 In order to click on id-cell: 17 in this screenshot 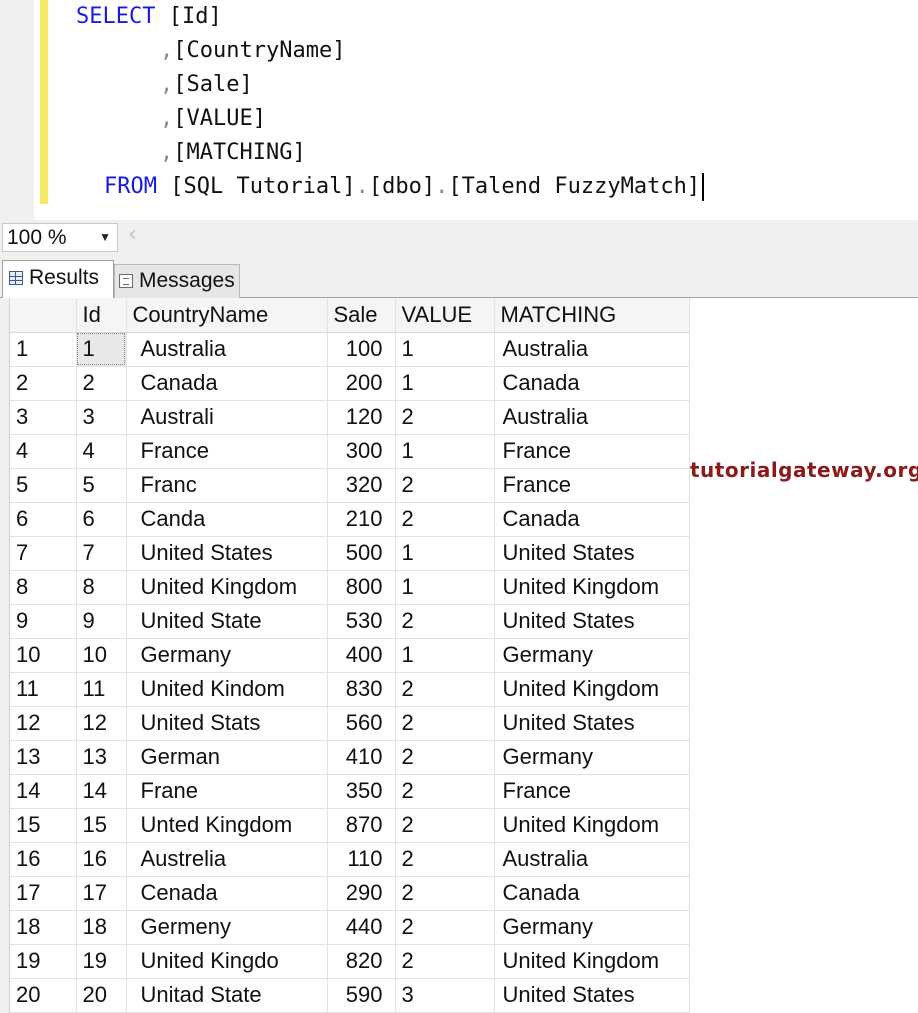, I will do `click(101, 893)`.